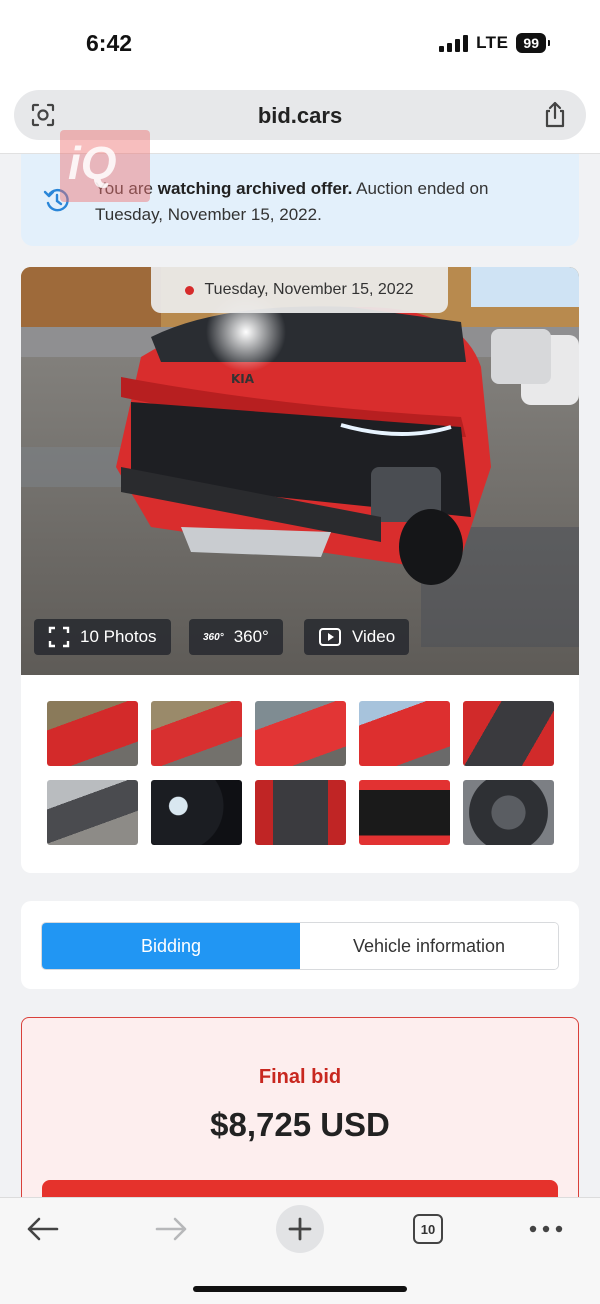  Describe the element at coordinates (255, 188) in the screenshot. I see `banner-text-bold: watching archived offer.` at that location.